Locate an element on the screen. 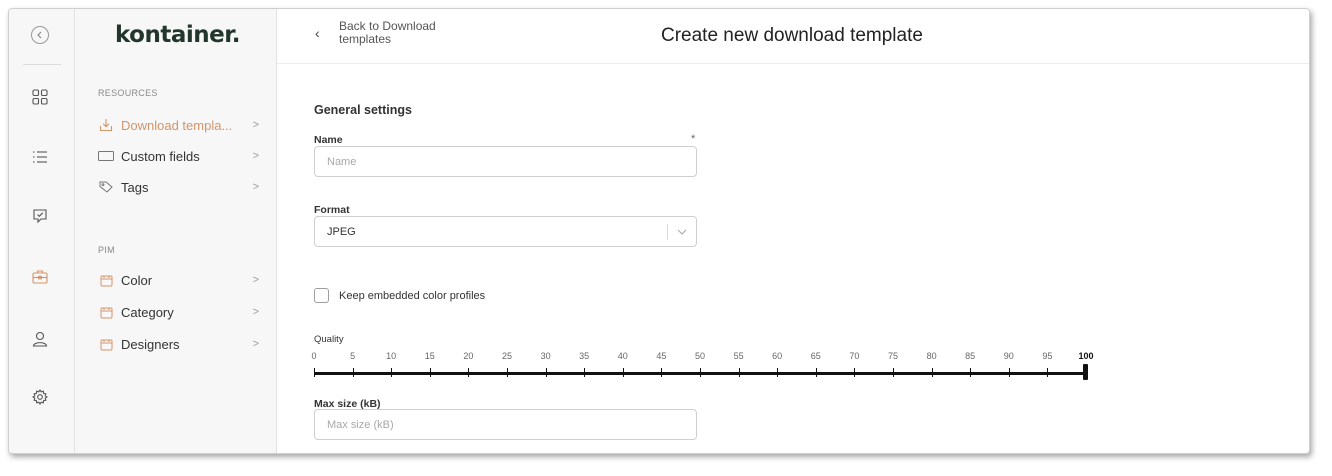 Image resolution: width=1332 pixels, height=476 pixels. slider-tick-label: 55 is located at coordinates (738, 356).